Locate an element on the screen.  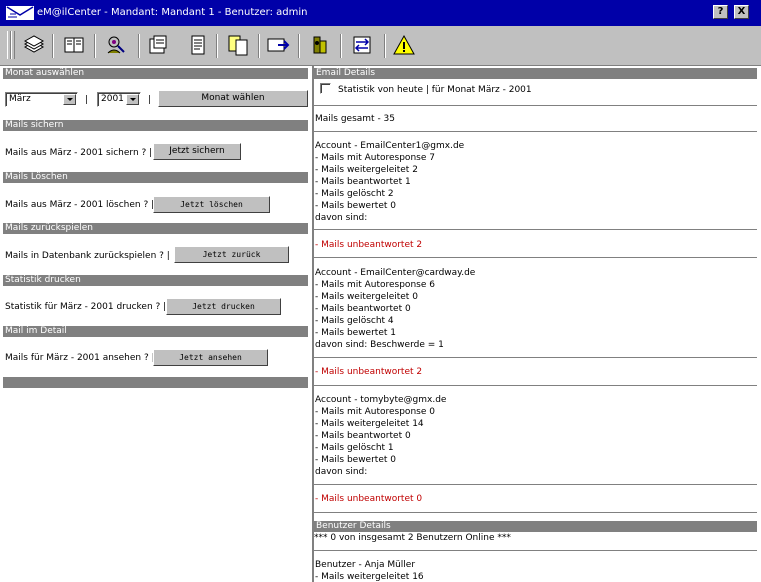
year-select: 2001 is located at coordinates (119, 99).